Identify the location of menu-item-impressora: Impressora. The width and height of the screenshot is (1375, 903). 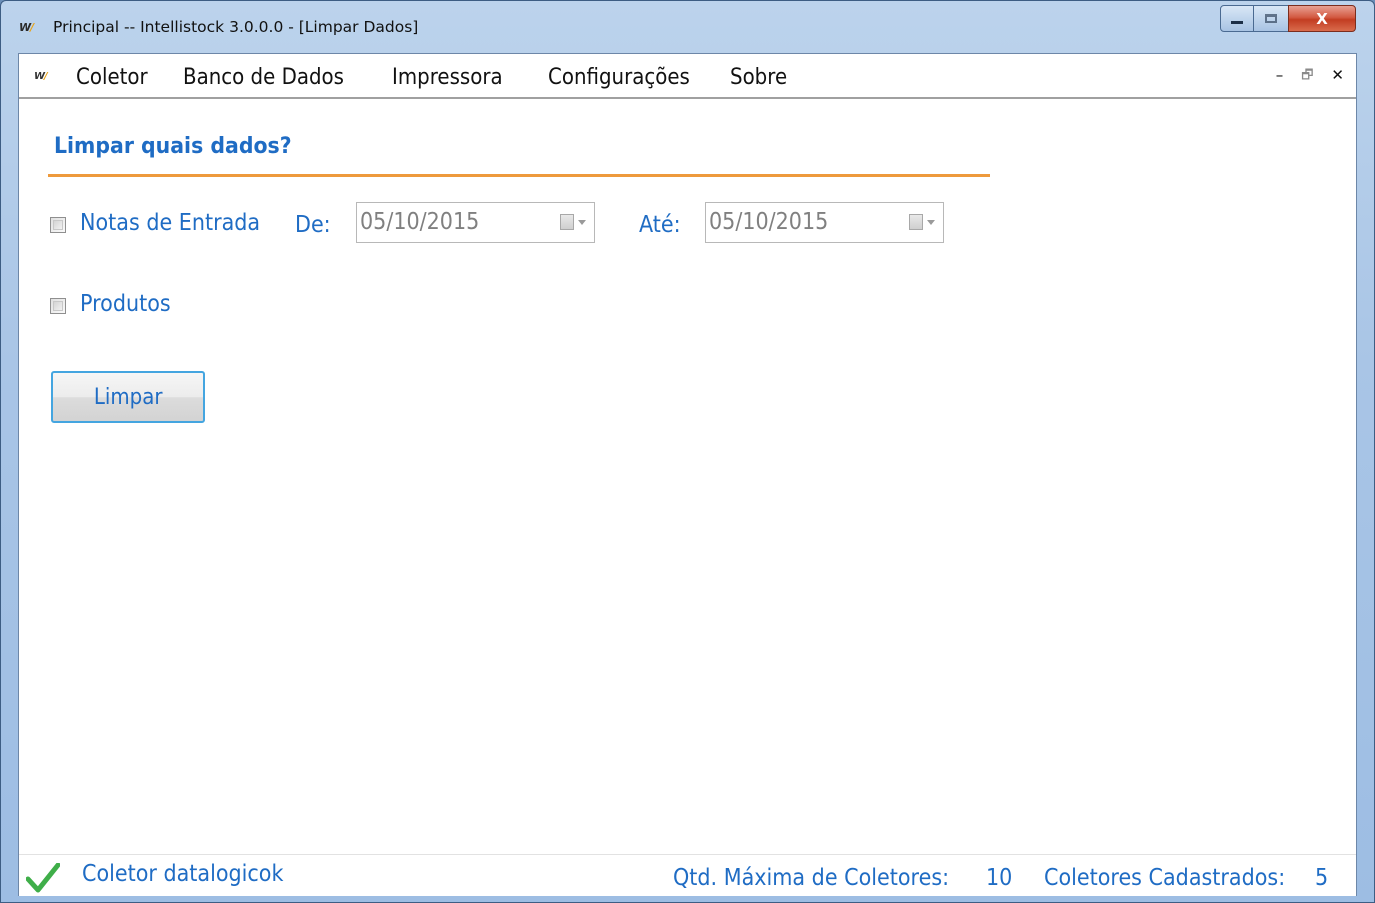
(447, 77).